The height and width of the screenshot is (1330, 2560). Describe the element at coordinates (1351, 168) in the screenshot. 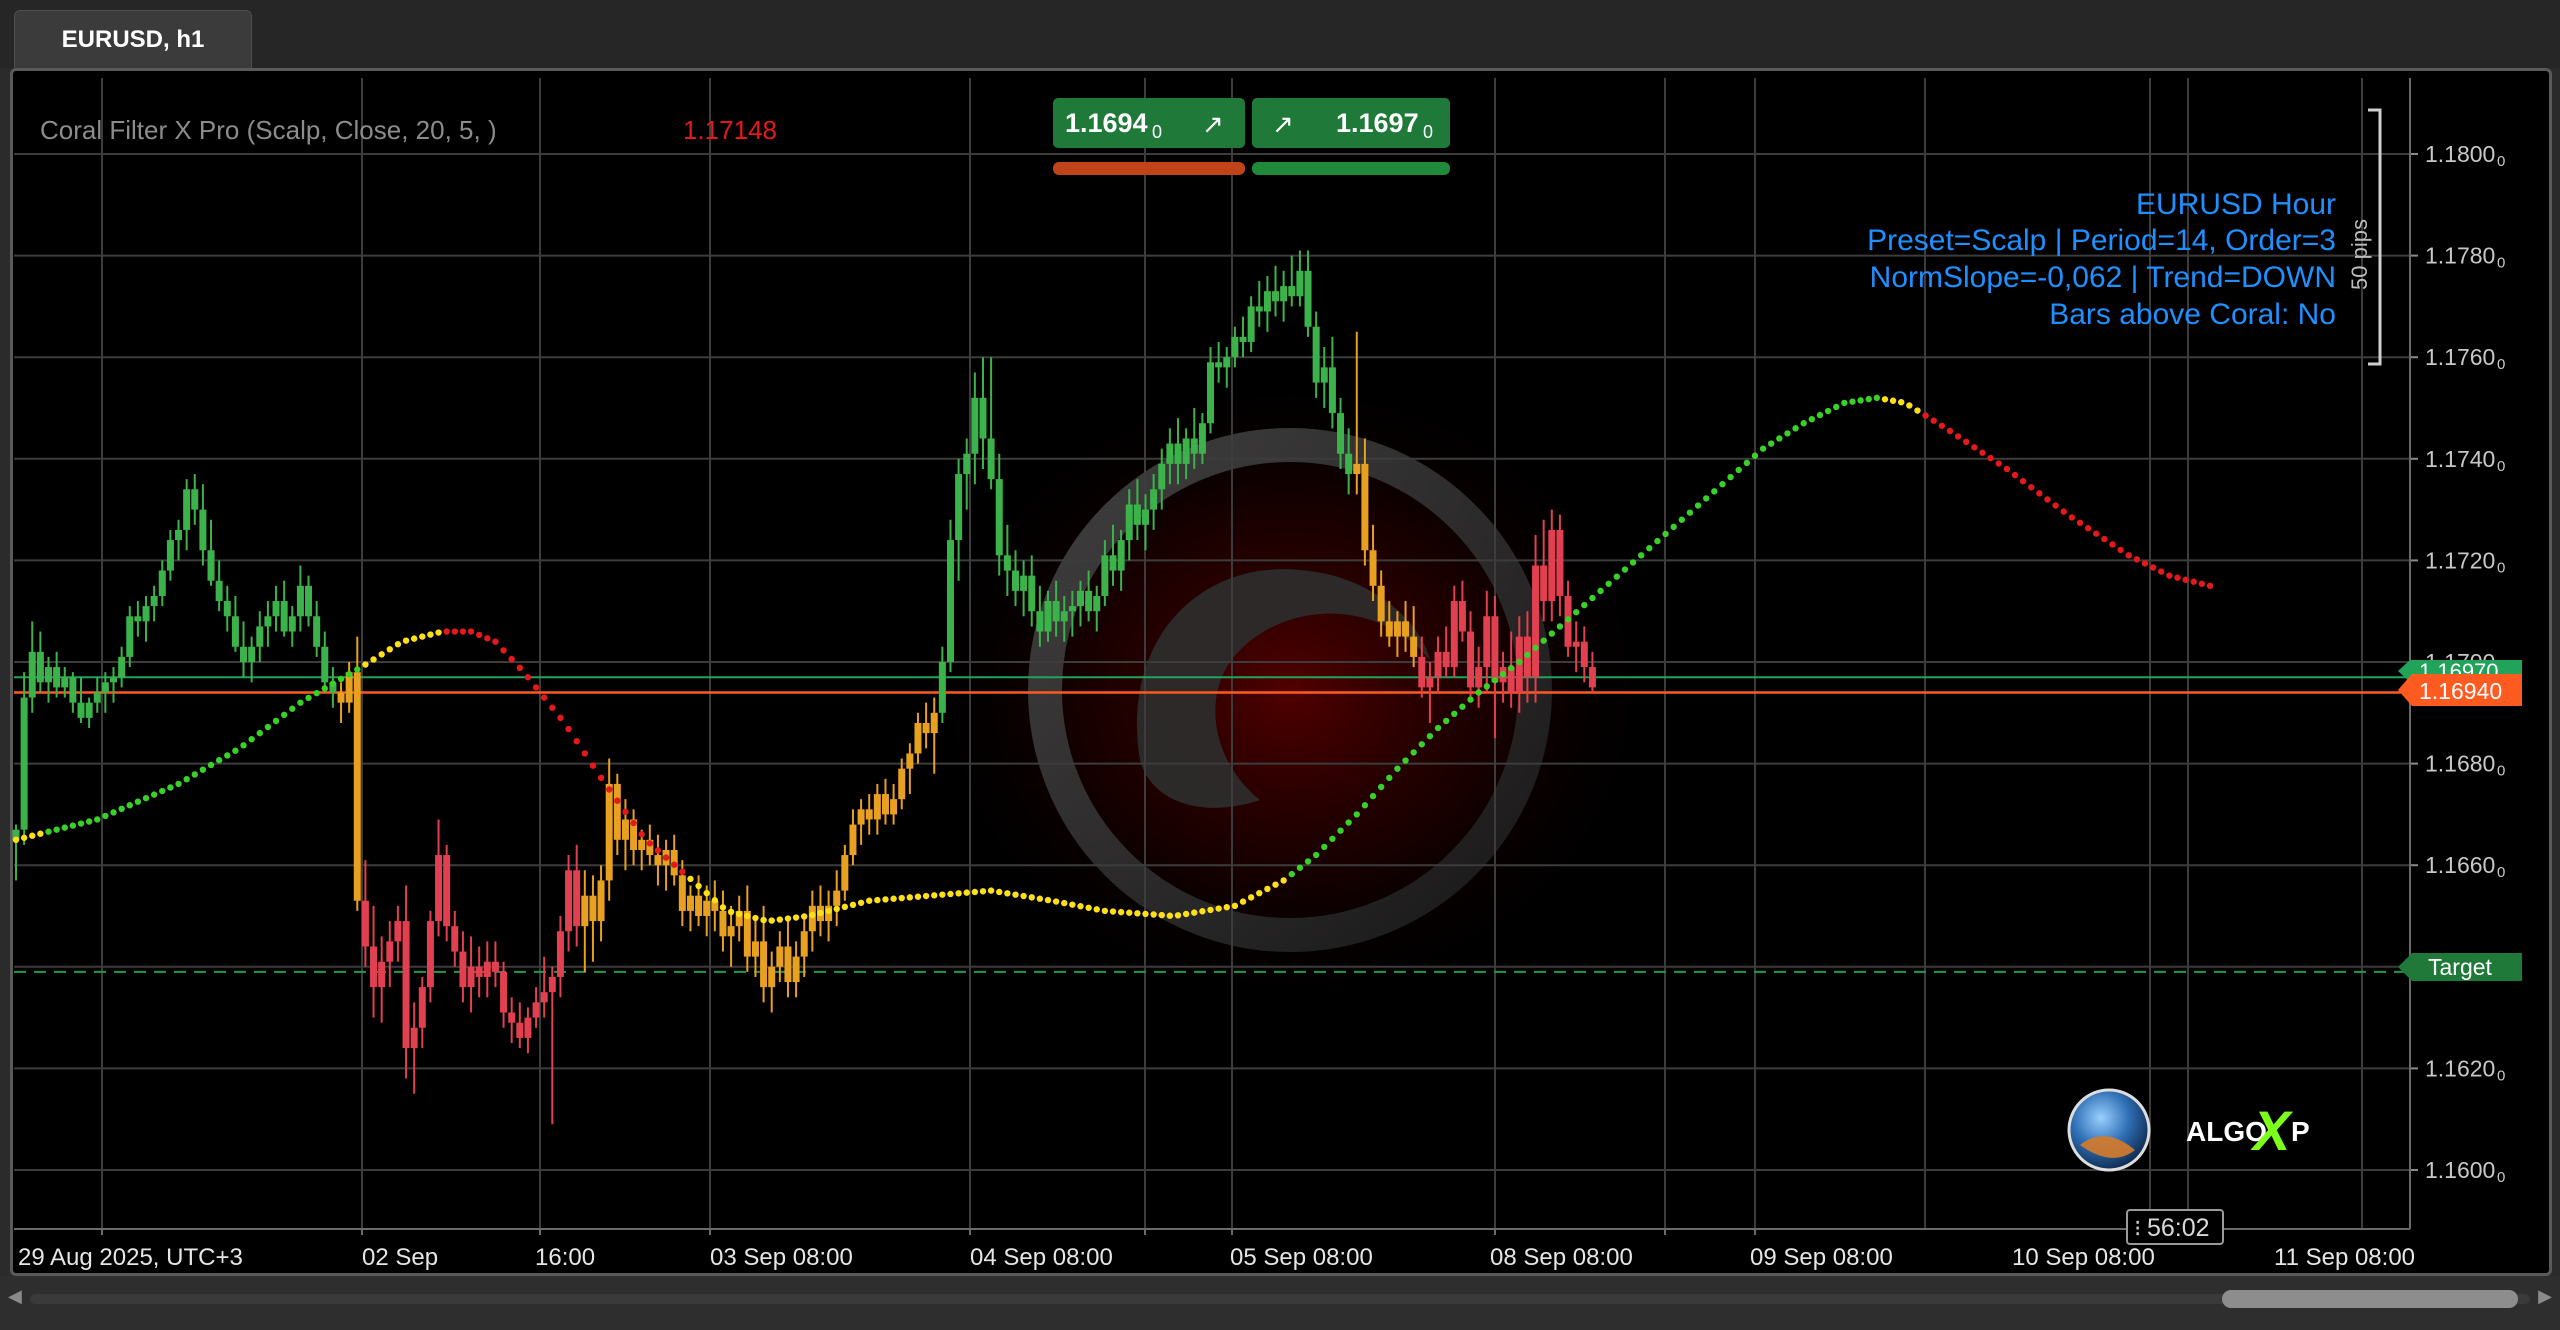

I see `buy-bar` at that location.